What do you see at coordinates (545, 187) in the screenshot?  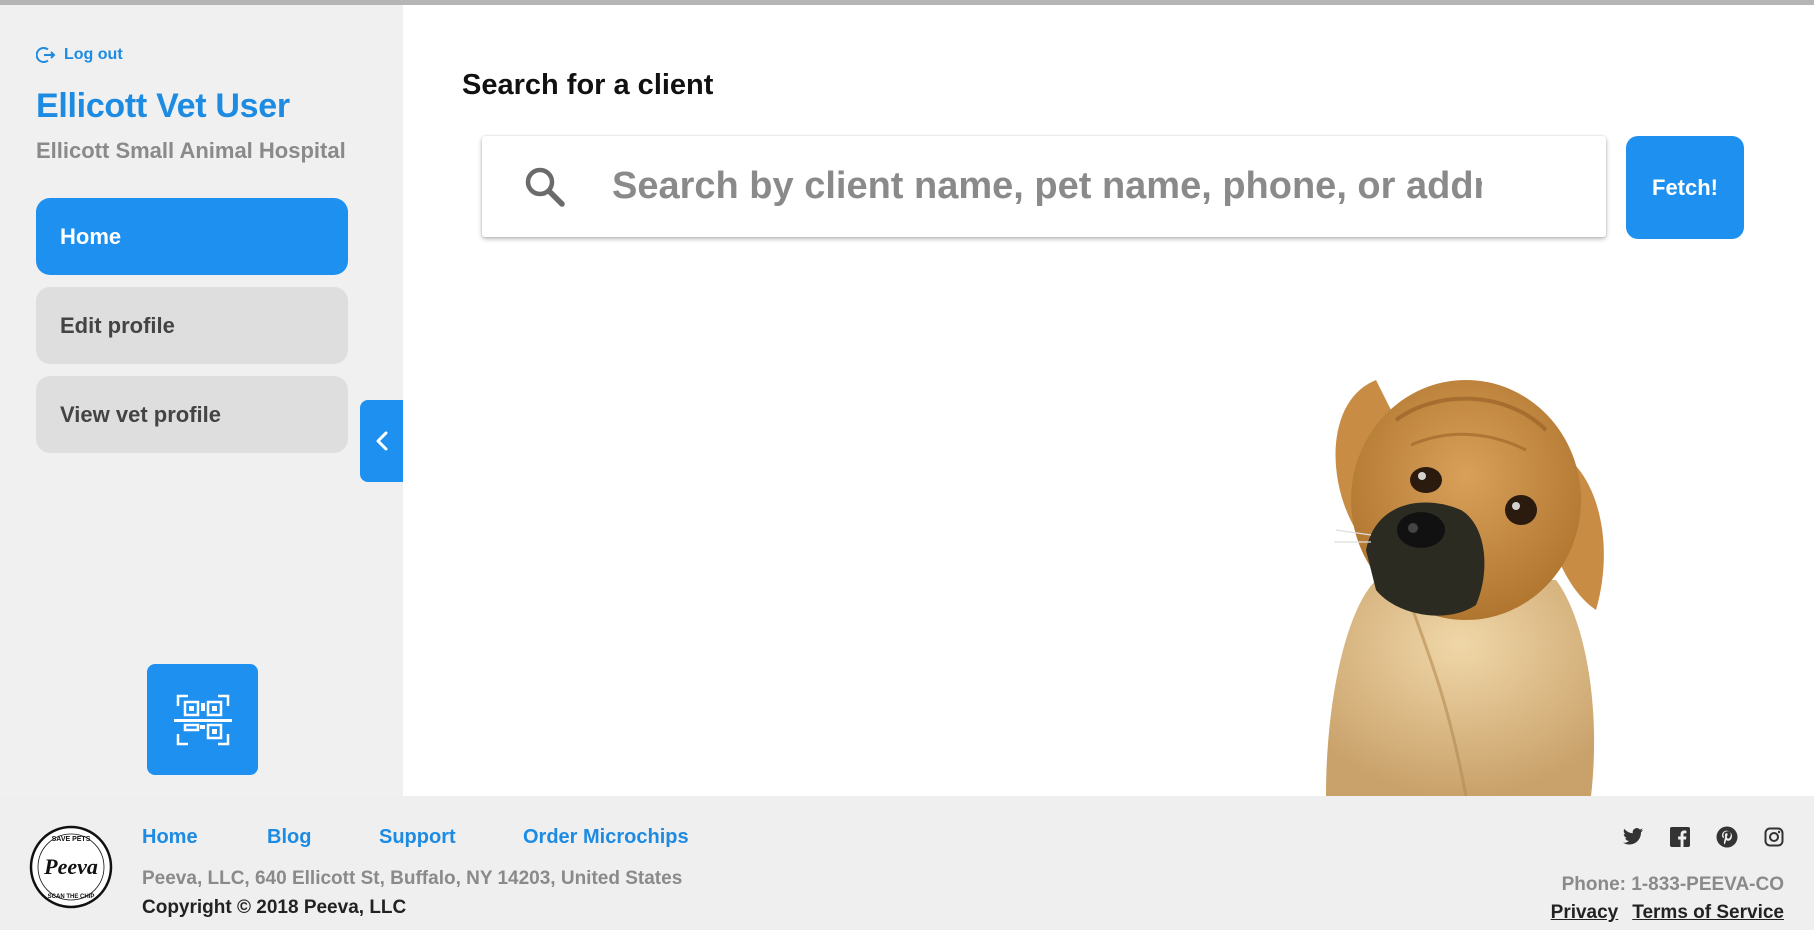 I see `search-icon` at bounding box center [545, 187].